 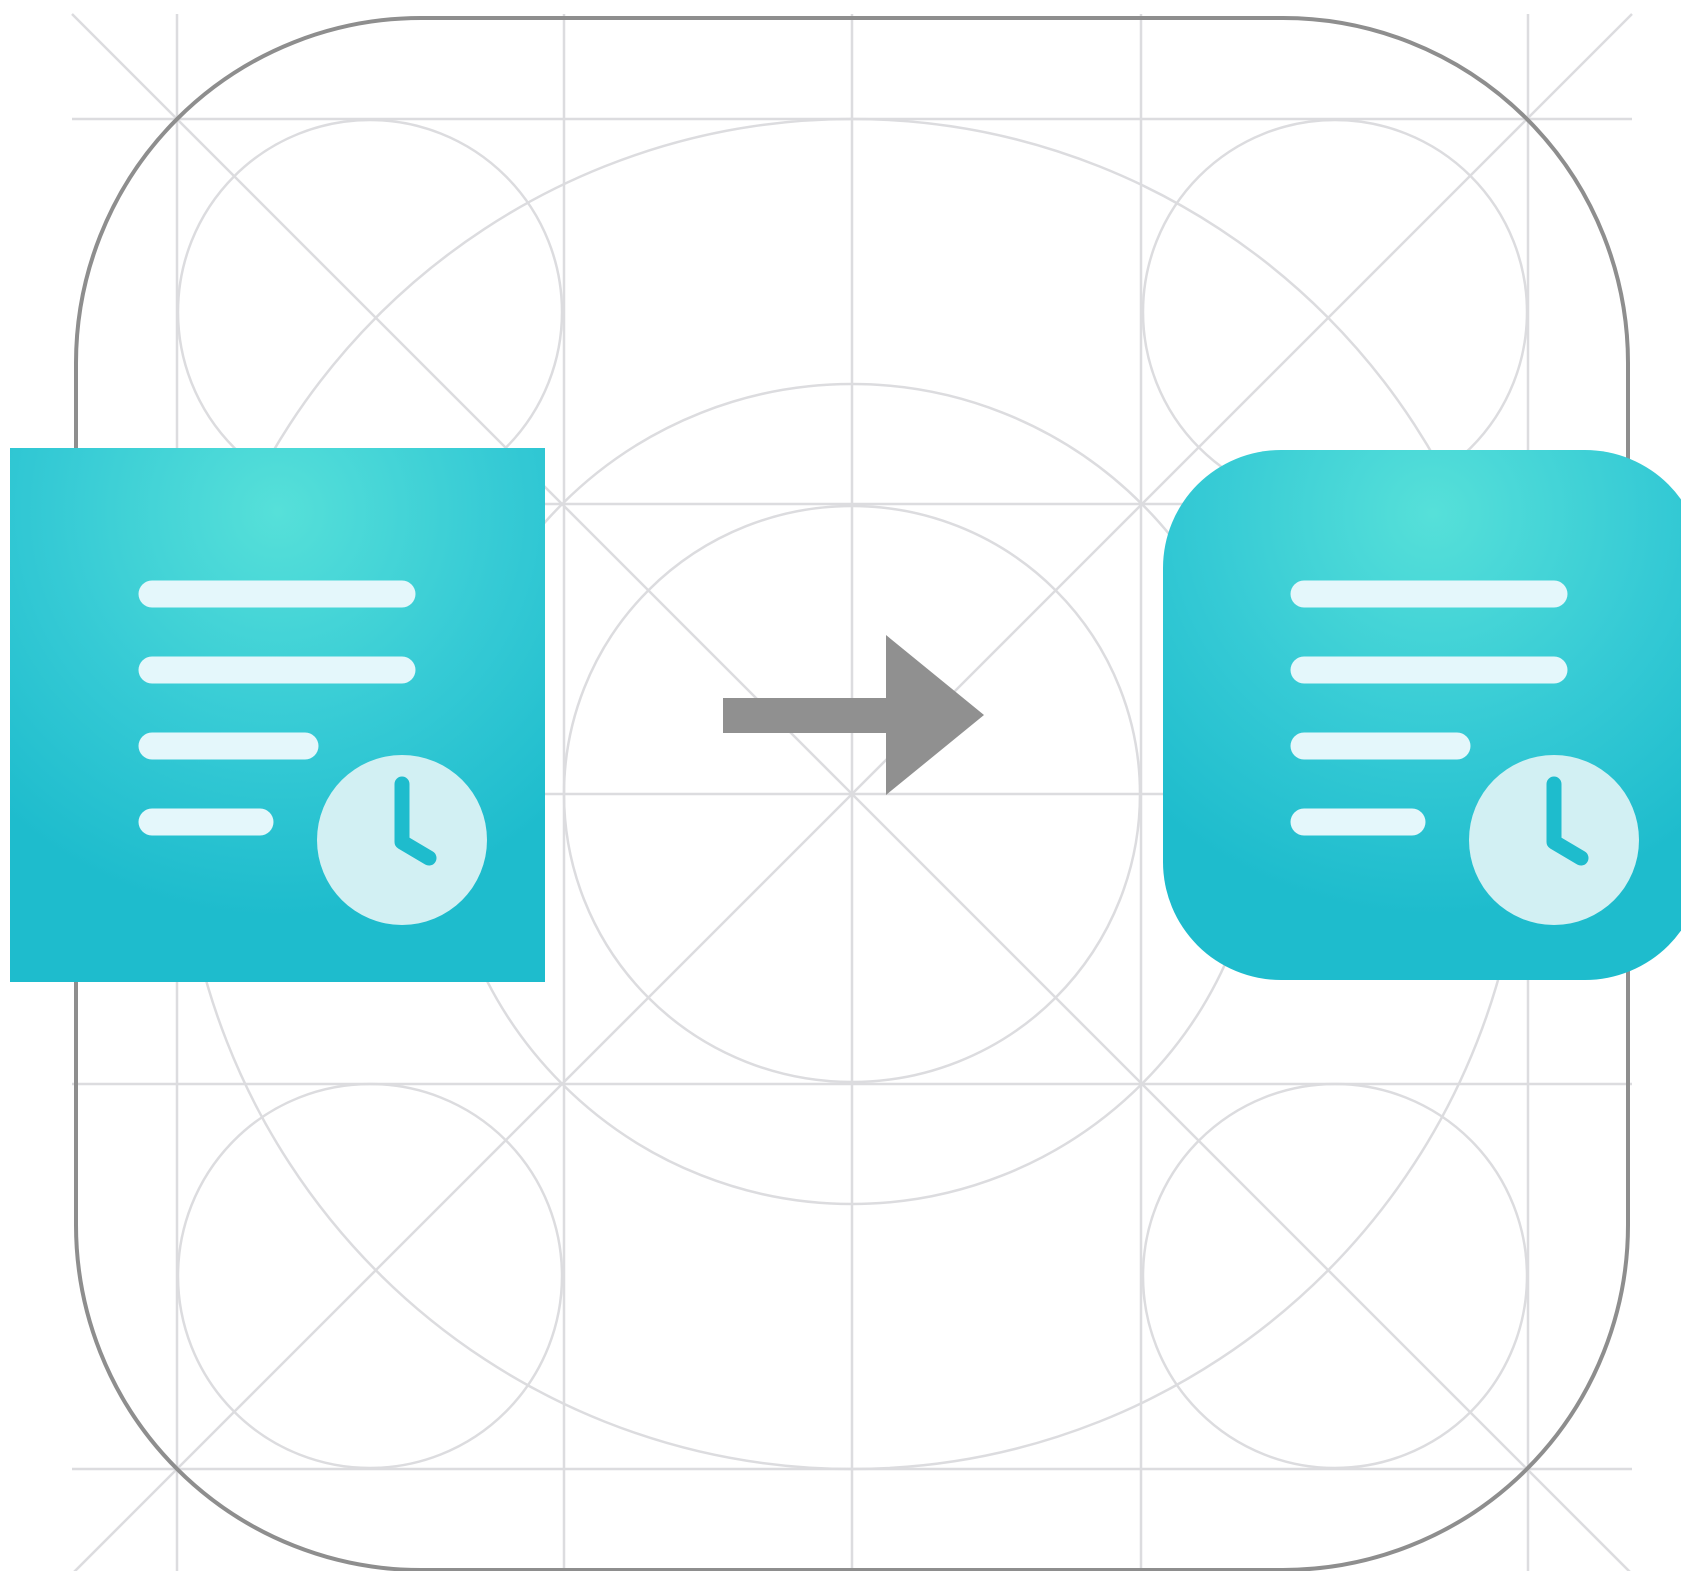 I want to click on source-icon, so click(x=277, y=715).